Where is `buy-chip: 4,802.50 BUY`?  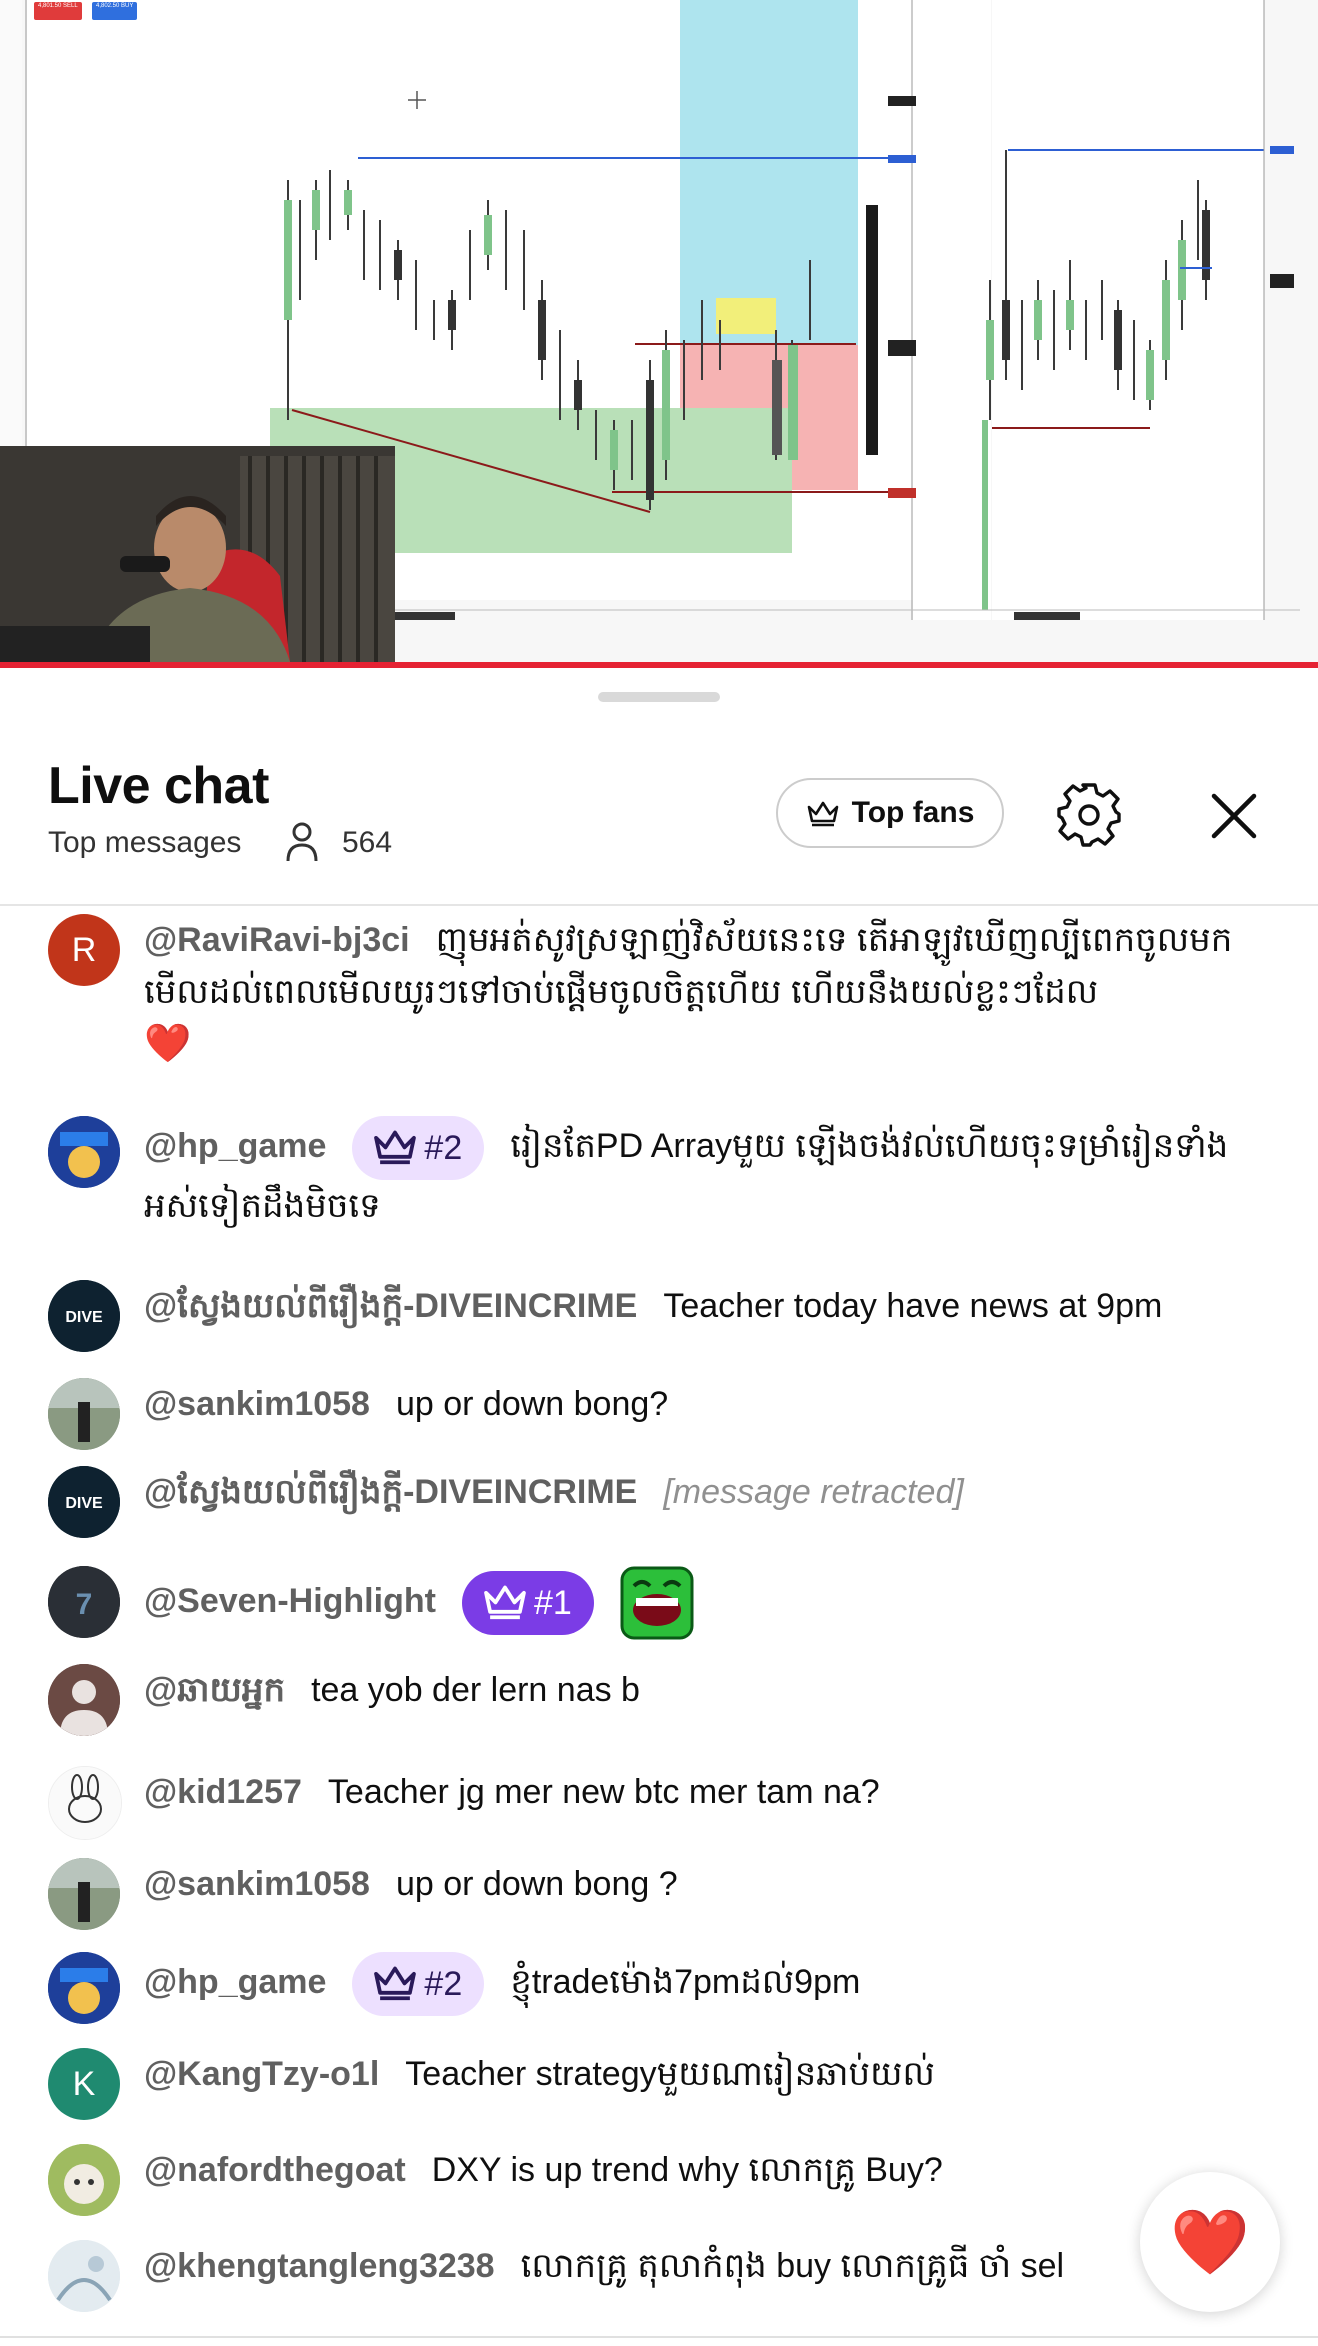
buy-chip: 4,802.50 BUY is located at coordinates (115, 11).